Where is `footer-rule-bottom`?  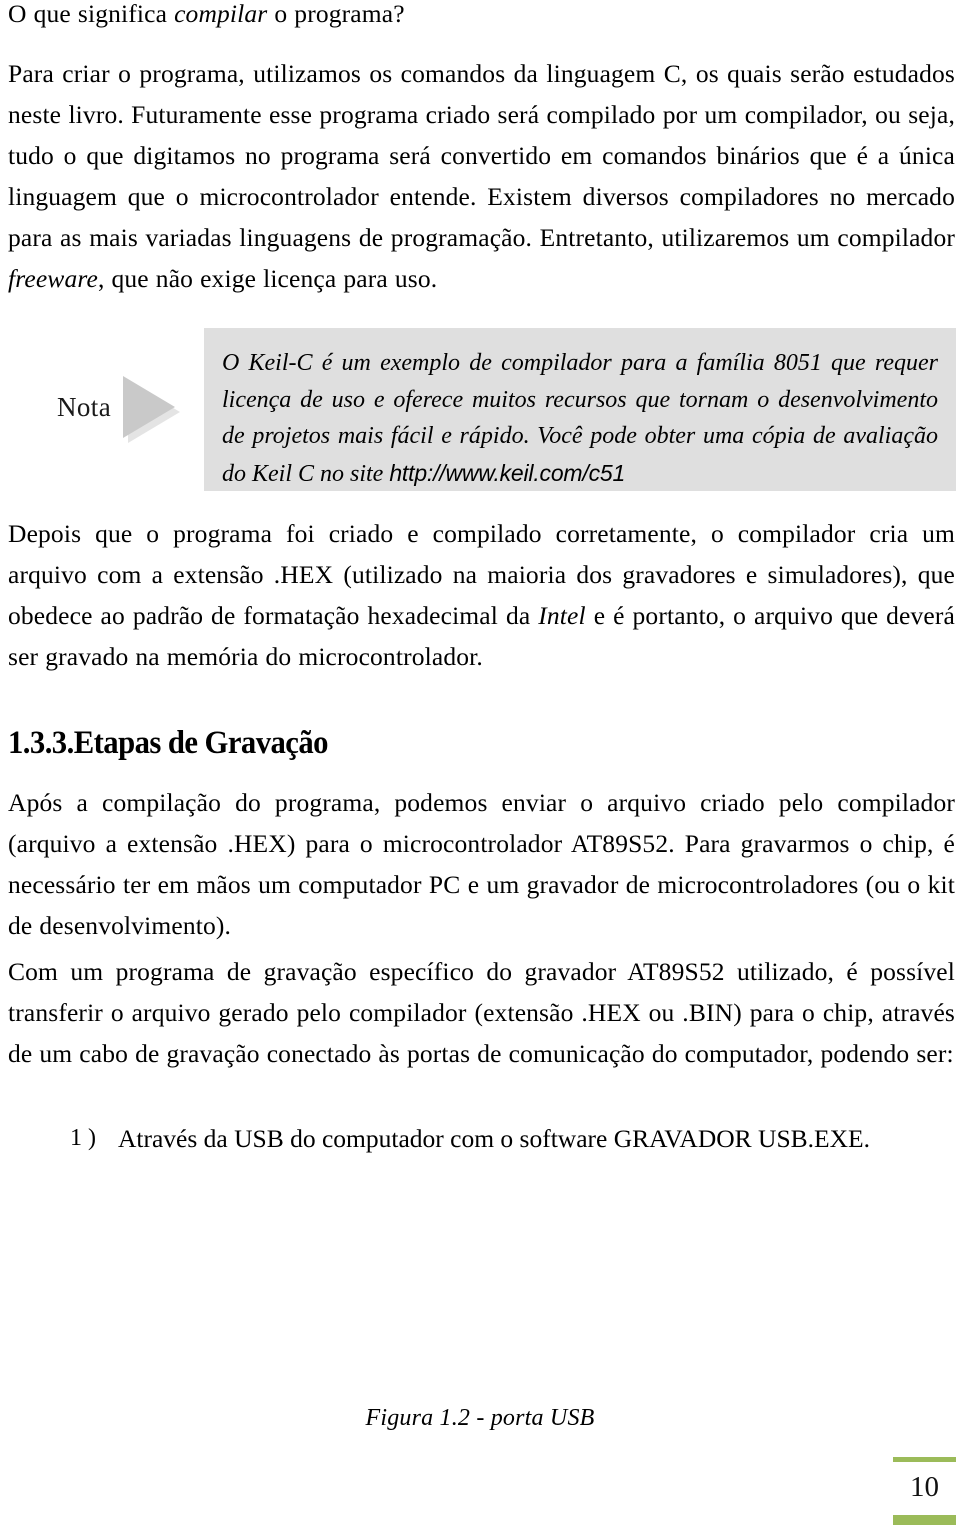 footer-rule-bottom is located at coordinates (924, 1520).